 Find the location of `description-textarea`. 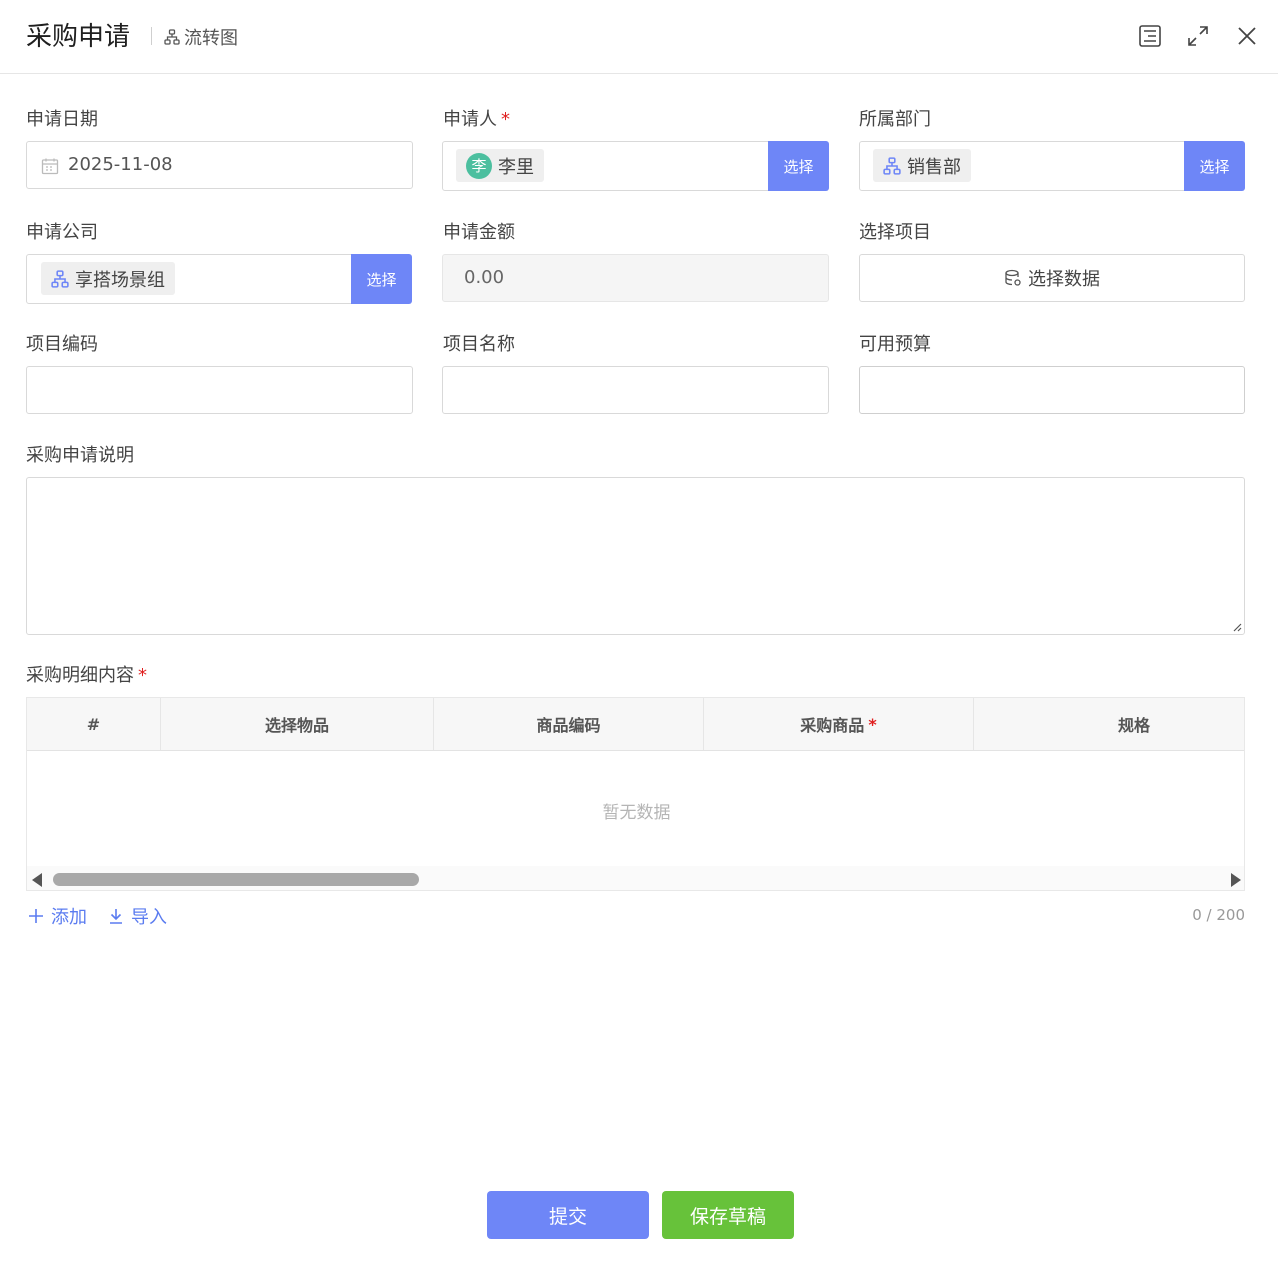

description-textarea is located at coordinates (635, 556).